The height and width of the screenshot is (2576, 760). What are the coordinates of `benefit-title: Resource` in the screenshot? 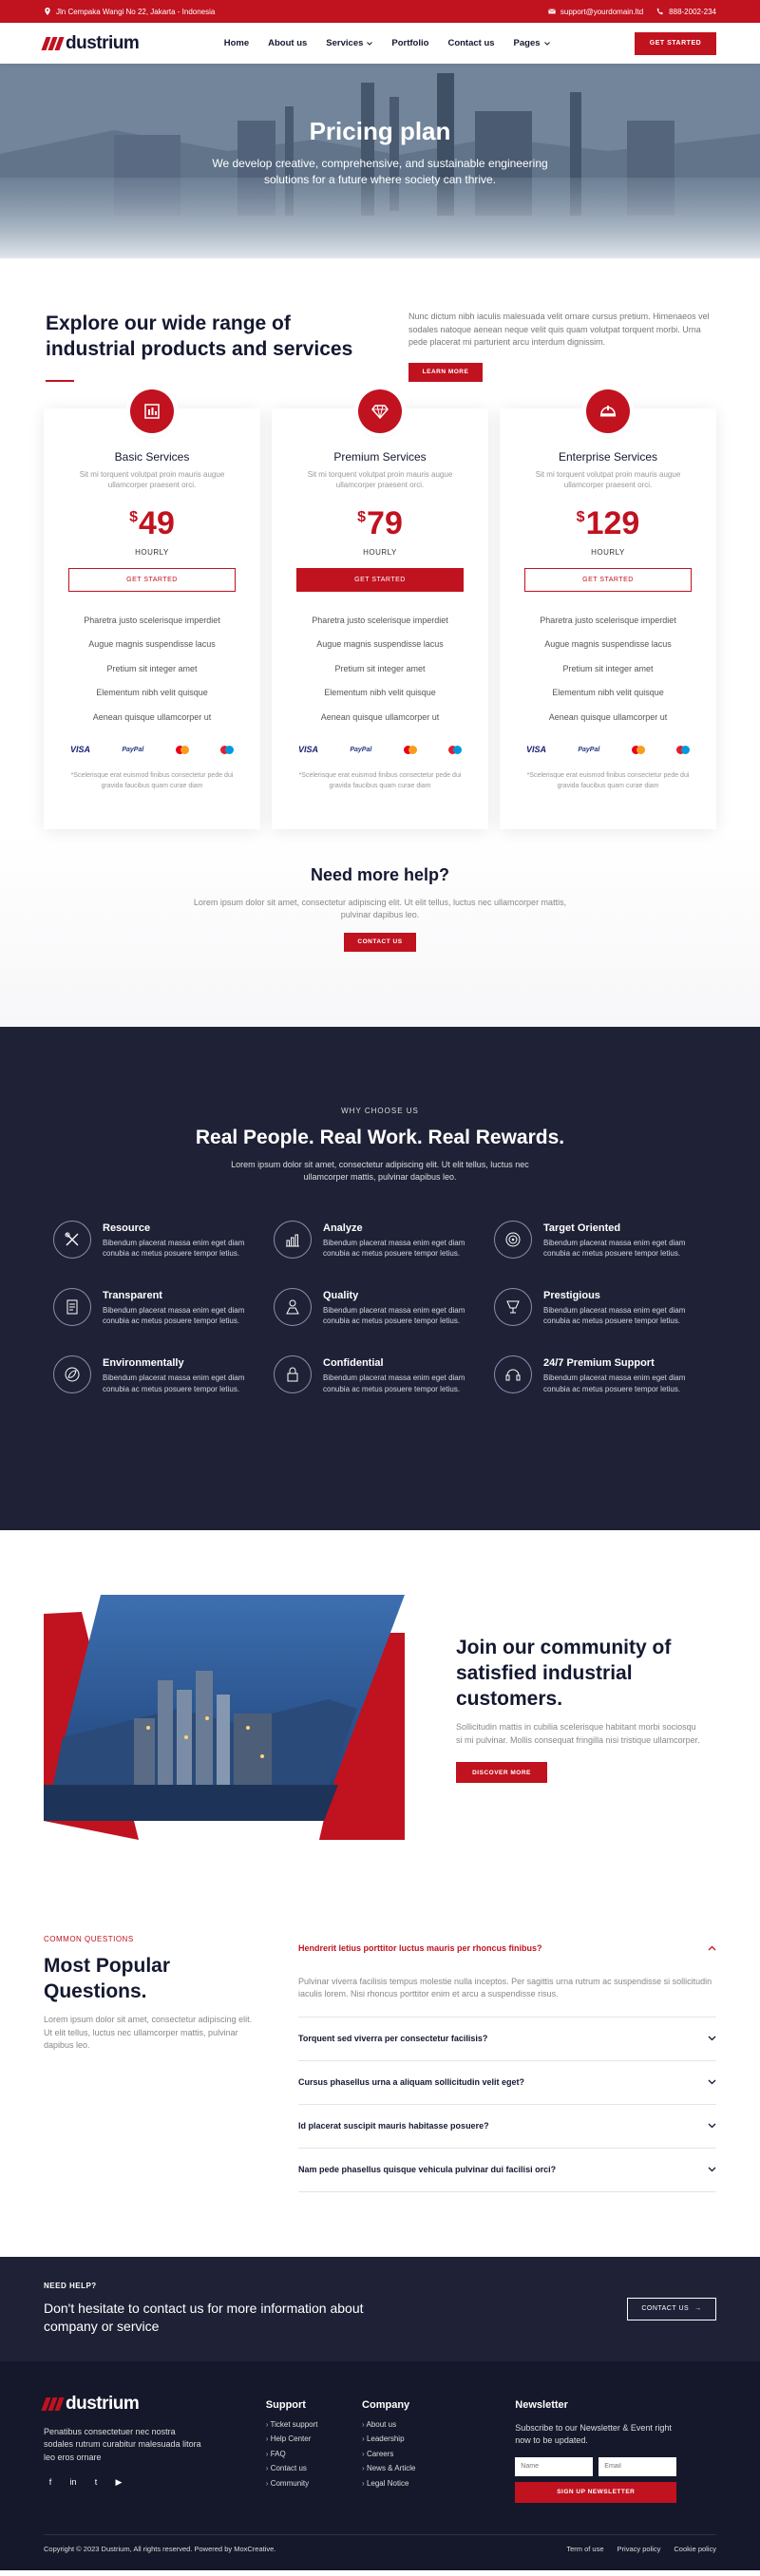 It's located at (127, 1228).